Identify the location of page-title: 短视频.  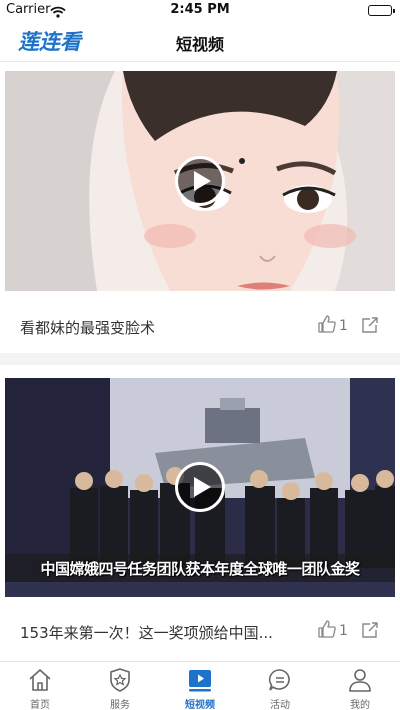
(199, 44).